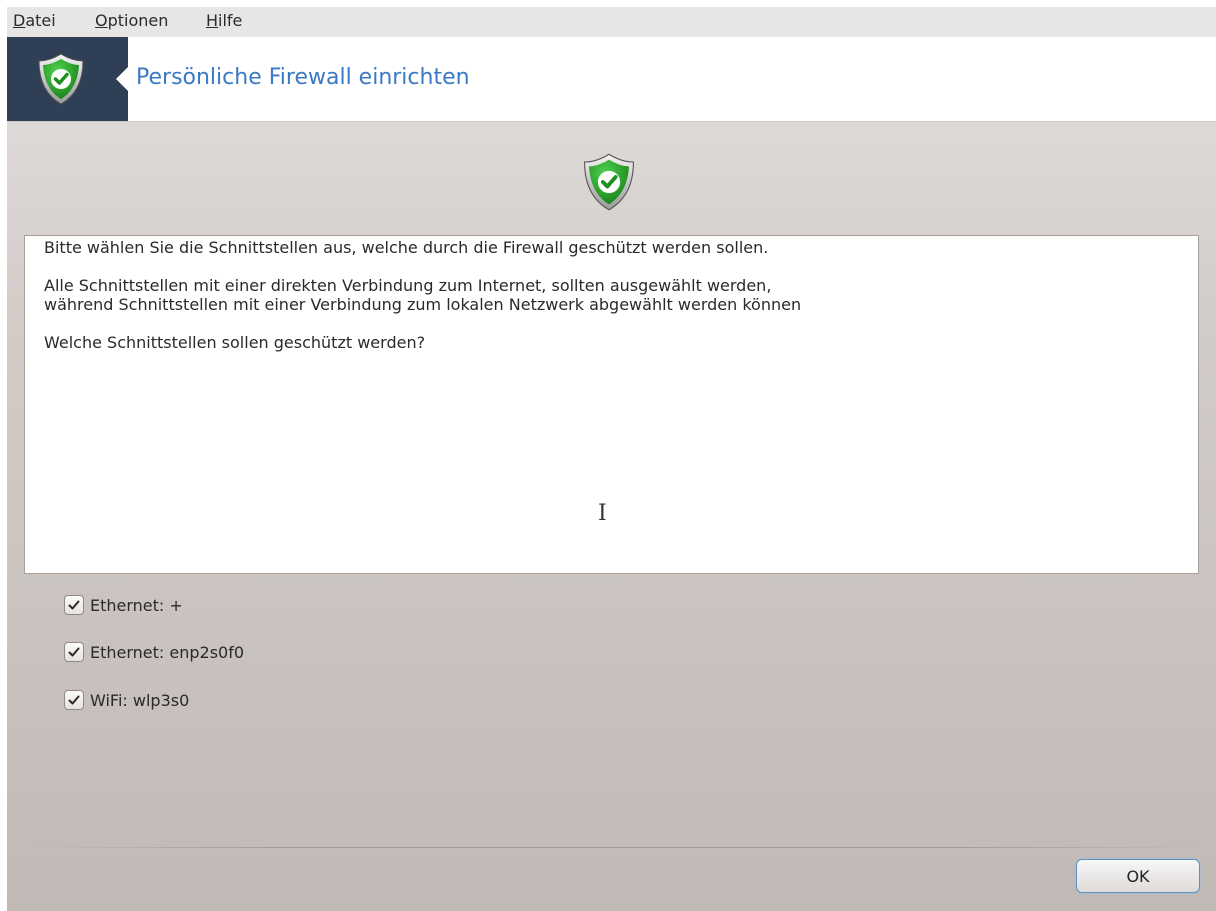  Describe the element at coordinates (140, 700) in the screenshot. I see `checkbox-label: WiFi: wlp3s0` at that location.